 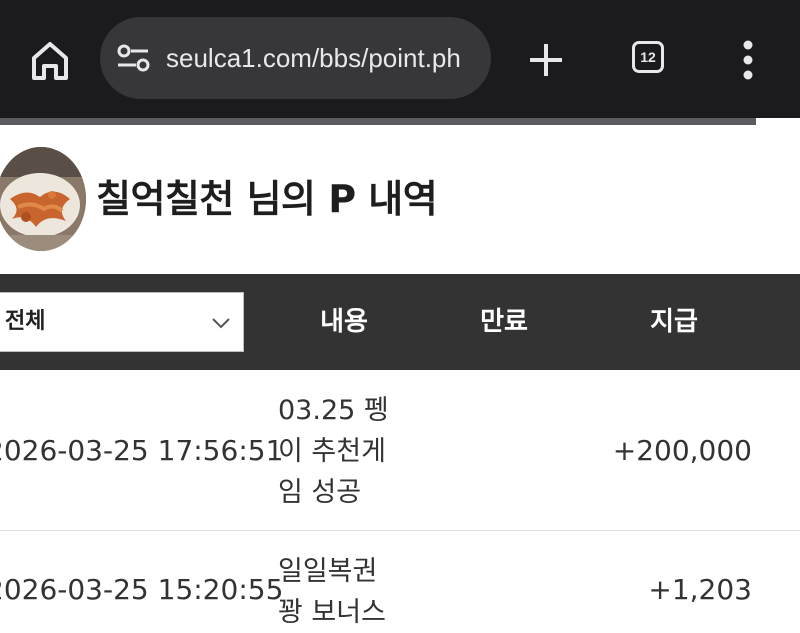 What do you see at coordinates (332, 592) in the screenshot?
I see `row-content: 일일복권 꽝 보너스` at bounding box center [332, 592].